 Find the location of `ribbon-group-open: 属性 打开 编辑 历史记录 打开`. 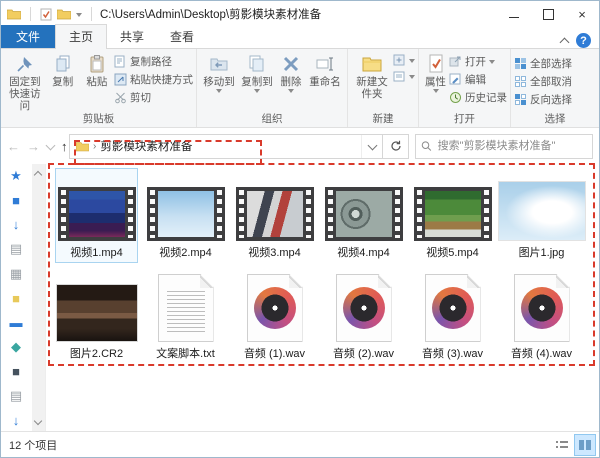

ribbon-group-open: 属性 打开 编辑 历史记录 打开 is located at coordinates (465, 88).